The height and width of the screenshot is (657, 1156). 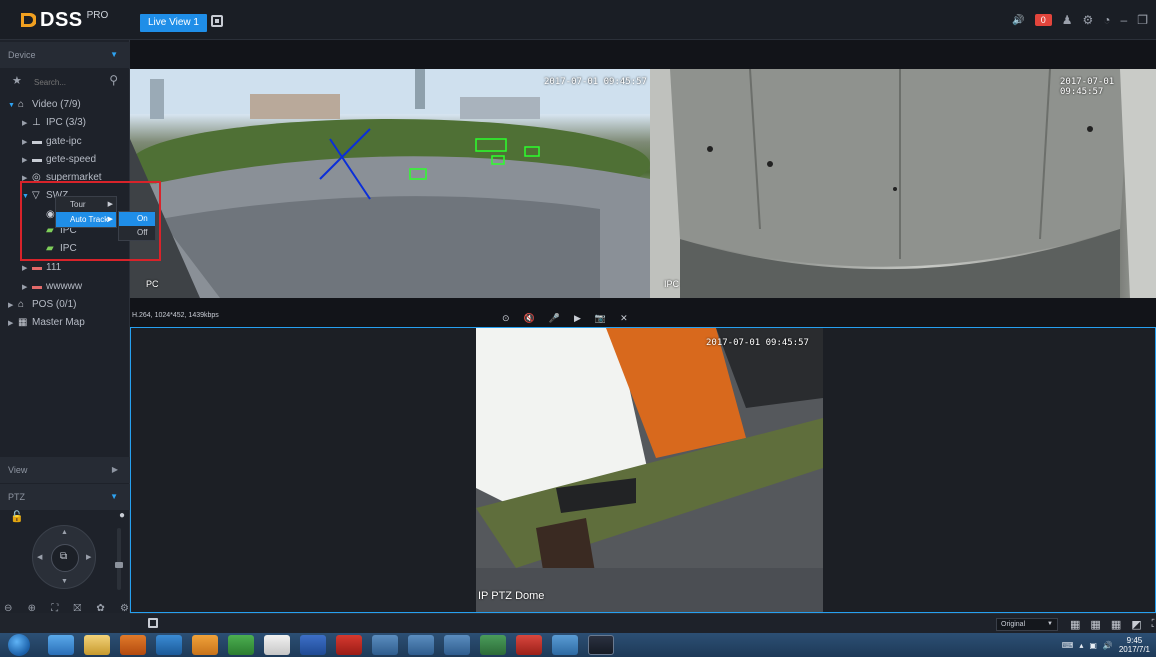 I want to click on tree-label: Video (7/9), so click(x=56, y=104).